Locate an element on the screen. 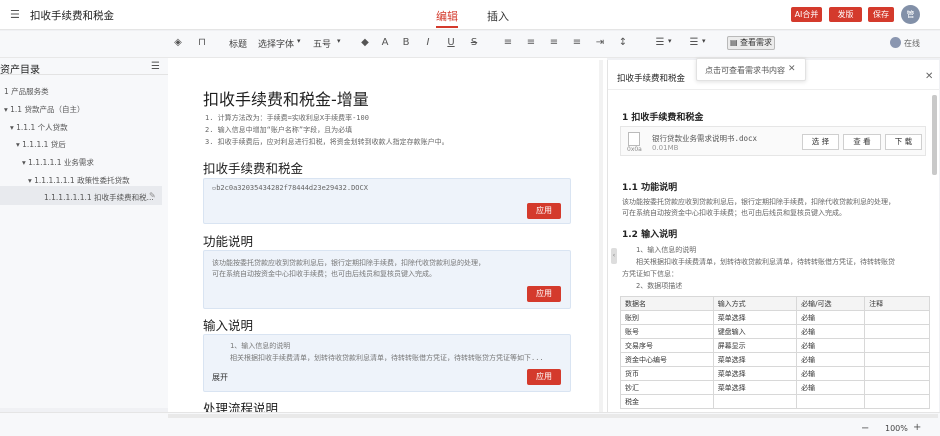  tree-item: ▾ 1.1.1.1.1.1 政策性委托贷款 is located at coordinates (79, 180).